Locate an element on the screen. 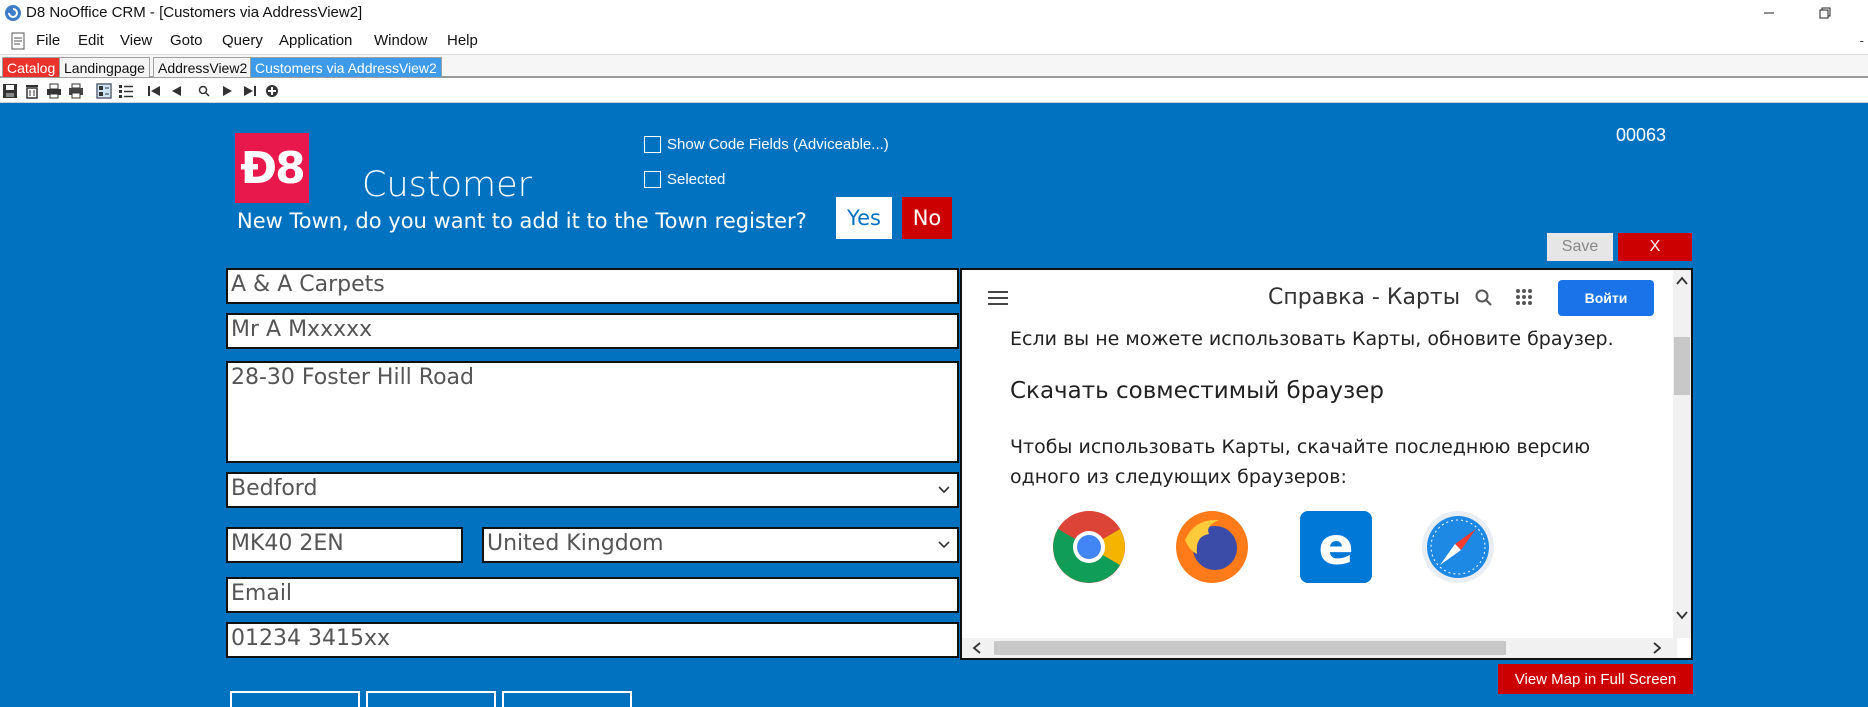  d8-logo: Ð8 is located at coordinates (272, 168).